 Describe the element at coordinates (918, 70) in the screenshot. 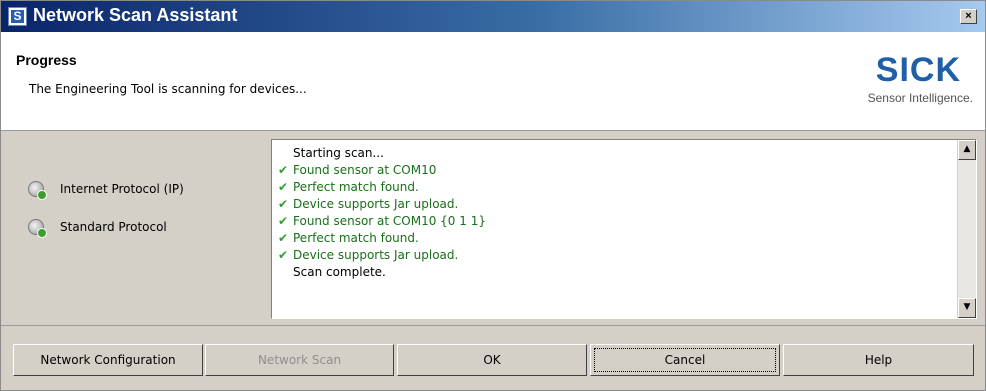

I see `logo-wordmark: SICK` at that location.